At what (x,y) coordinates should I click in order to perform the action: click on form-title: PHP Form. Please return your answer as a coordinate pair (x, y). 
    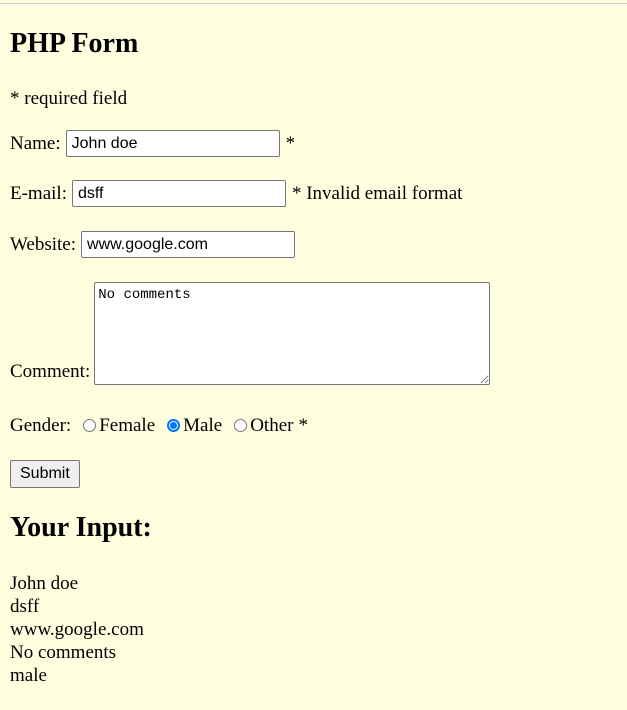
    Looking at the image, I should click on (74, 43).